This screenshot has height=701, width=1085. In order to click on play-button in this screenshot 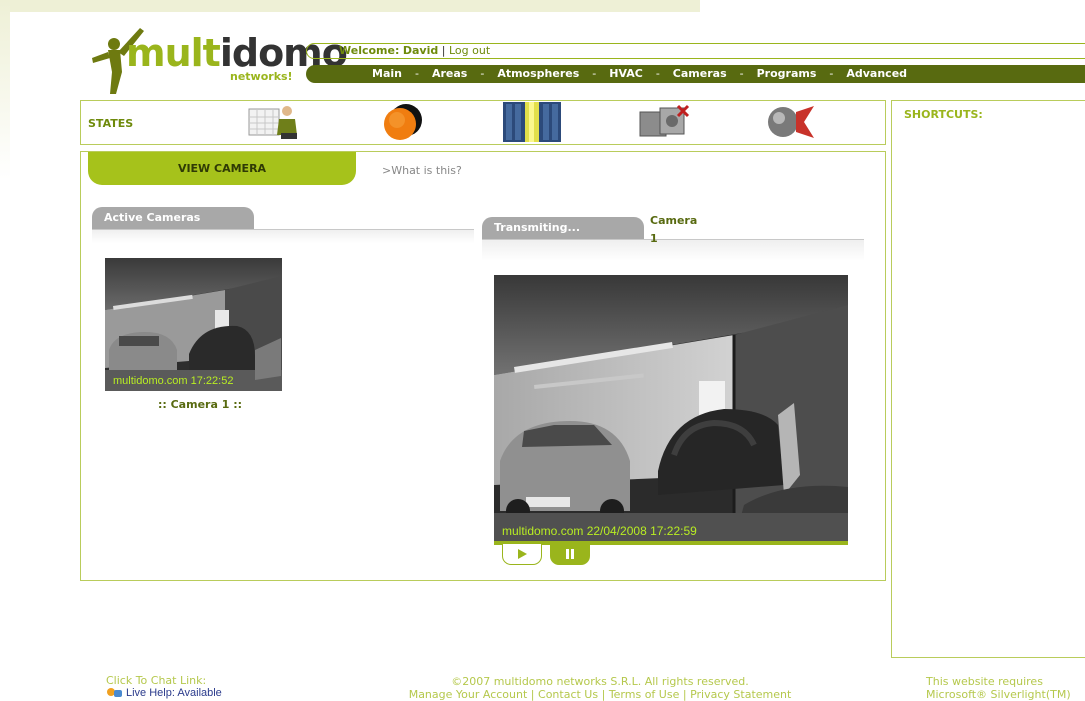, I will do `click(522, 554)`.